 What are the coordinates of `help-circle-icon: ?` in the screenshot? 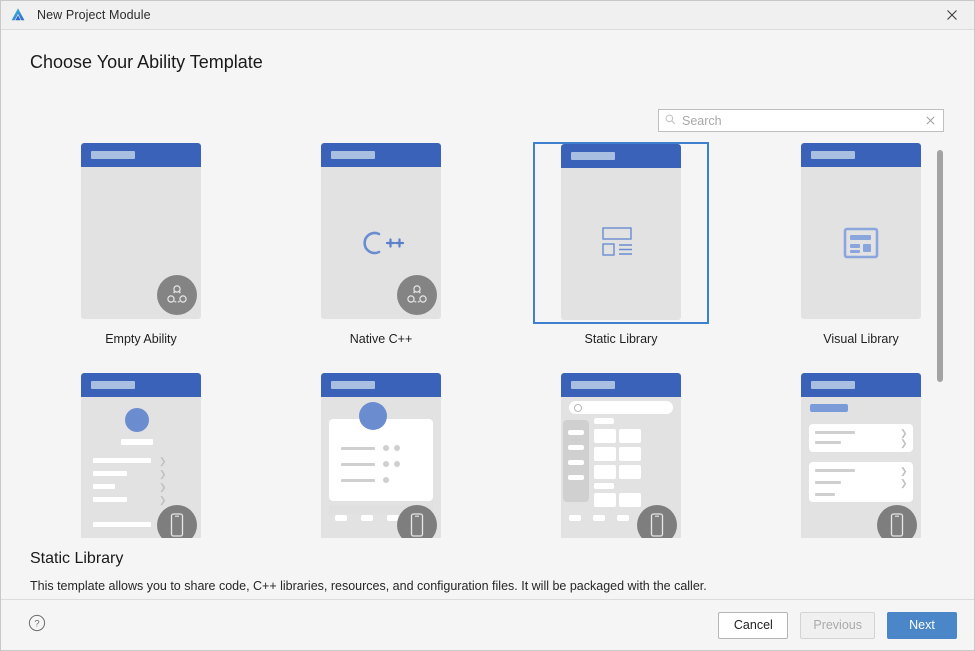 It's located at (37, 625).